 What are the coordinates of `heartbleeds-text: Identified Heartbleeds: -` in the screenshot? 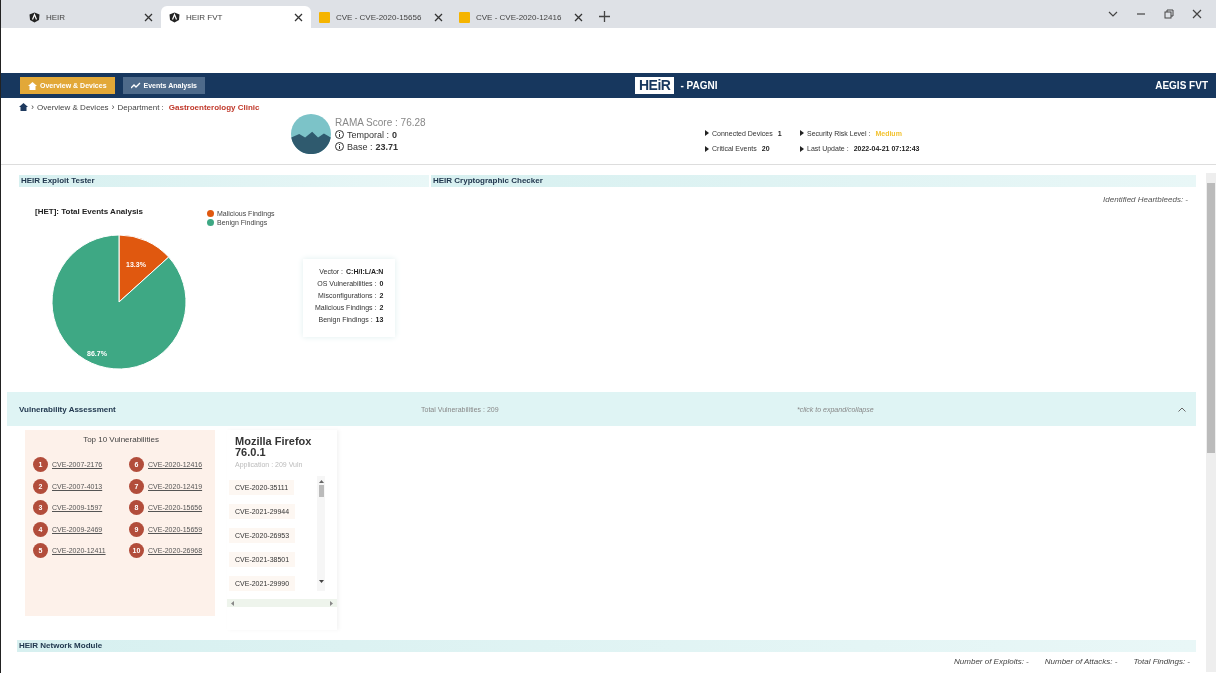 It's located at (1145, 199).